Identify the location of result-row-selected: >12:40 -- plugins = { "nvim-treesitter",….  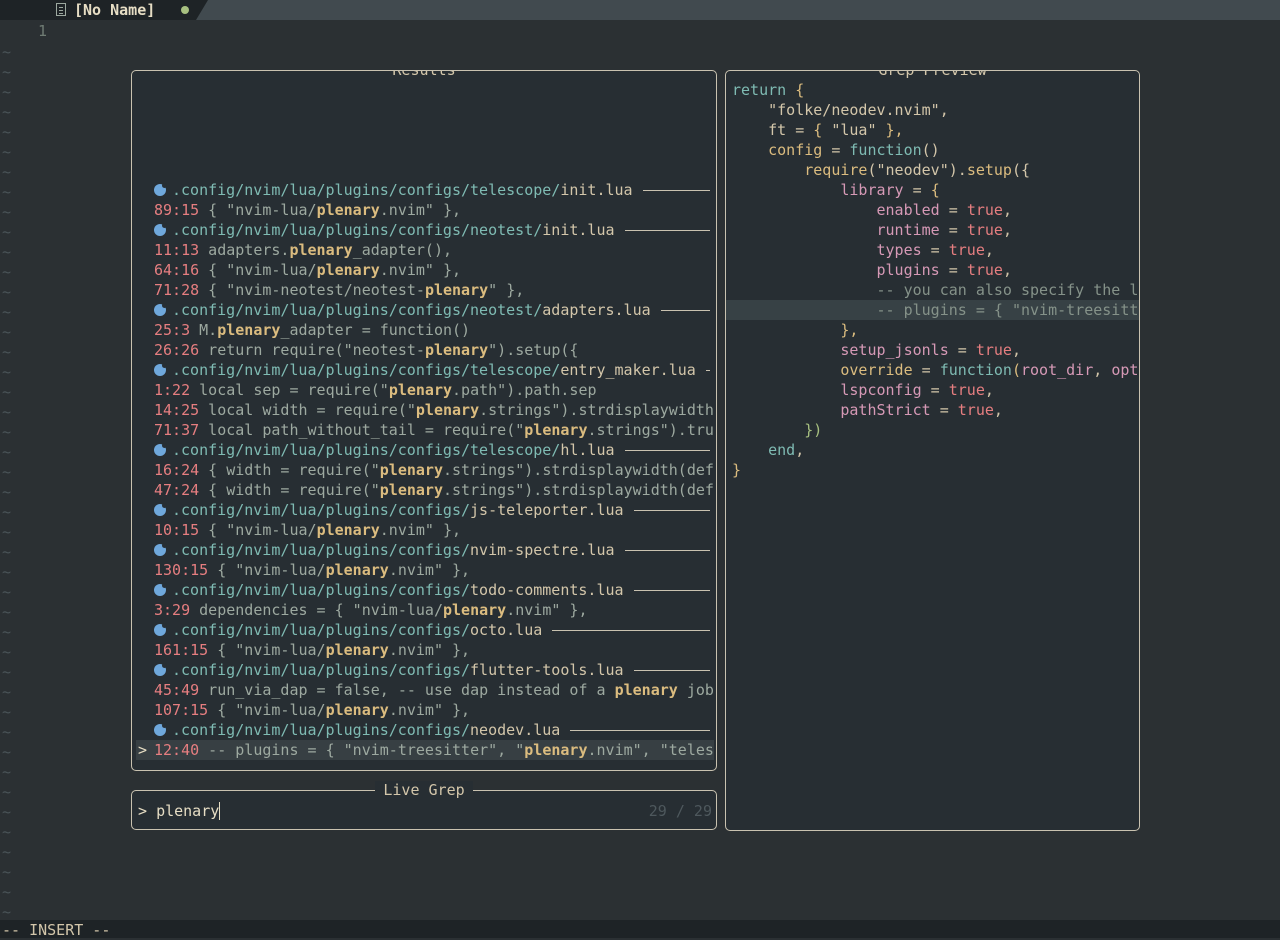
(425, 750).